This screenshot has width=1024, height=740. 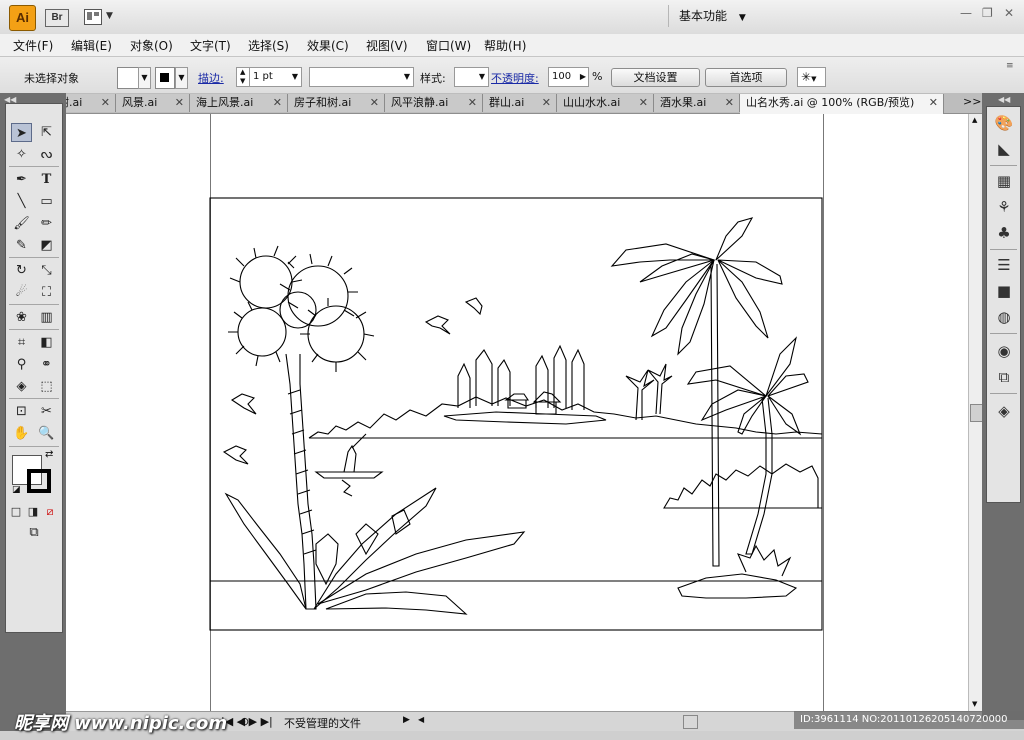 What do you see at coordinates (697, 103) in the screenshot?
I see `tab-doc-8: 酒水果.ai ✕` at bounding box center [697, 103].